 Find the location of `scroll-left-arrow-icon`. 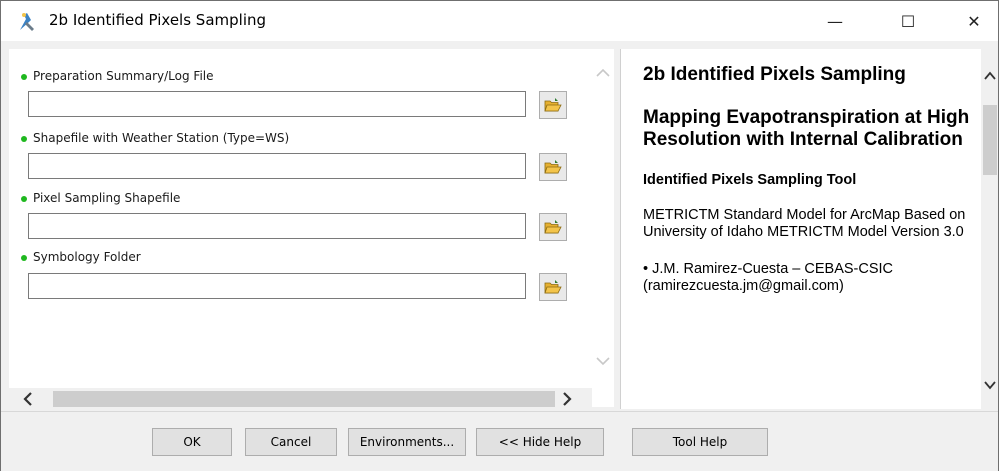

scroll-left-arrow-icon is located at coordinates (28, 399).